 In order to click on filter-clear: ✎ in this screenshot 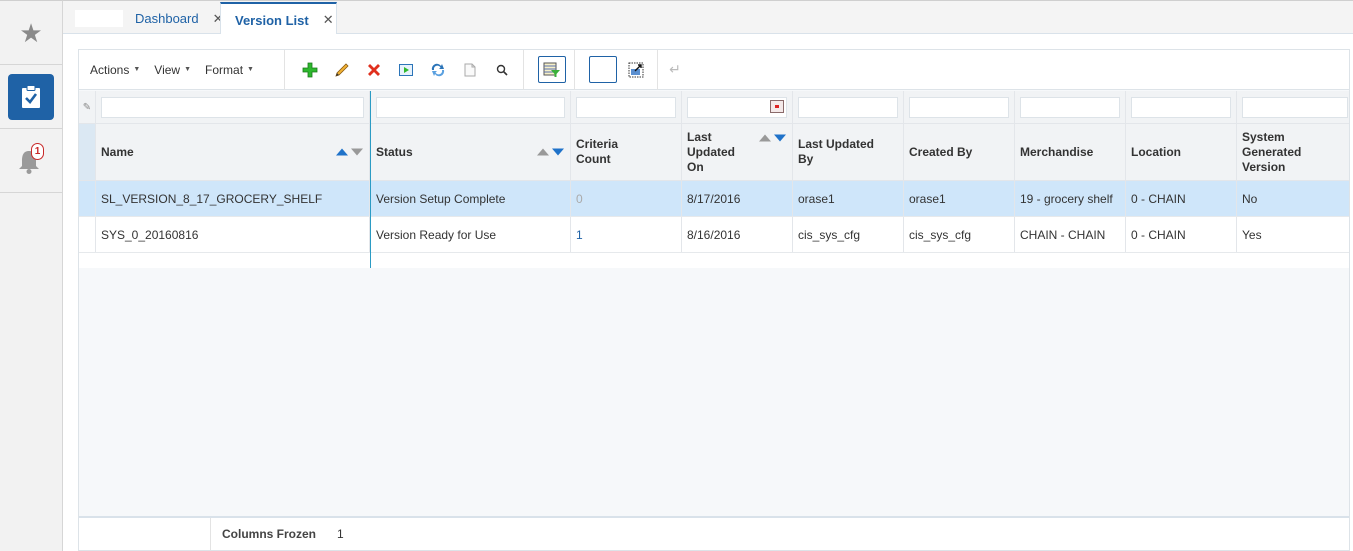, I will do `click(87, 107)`.